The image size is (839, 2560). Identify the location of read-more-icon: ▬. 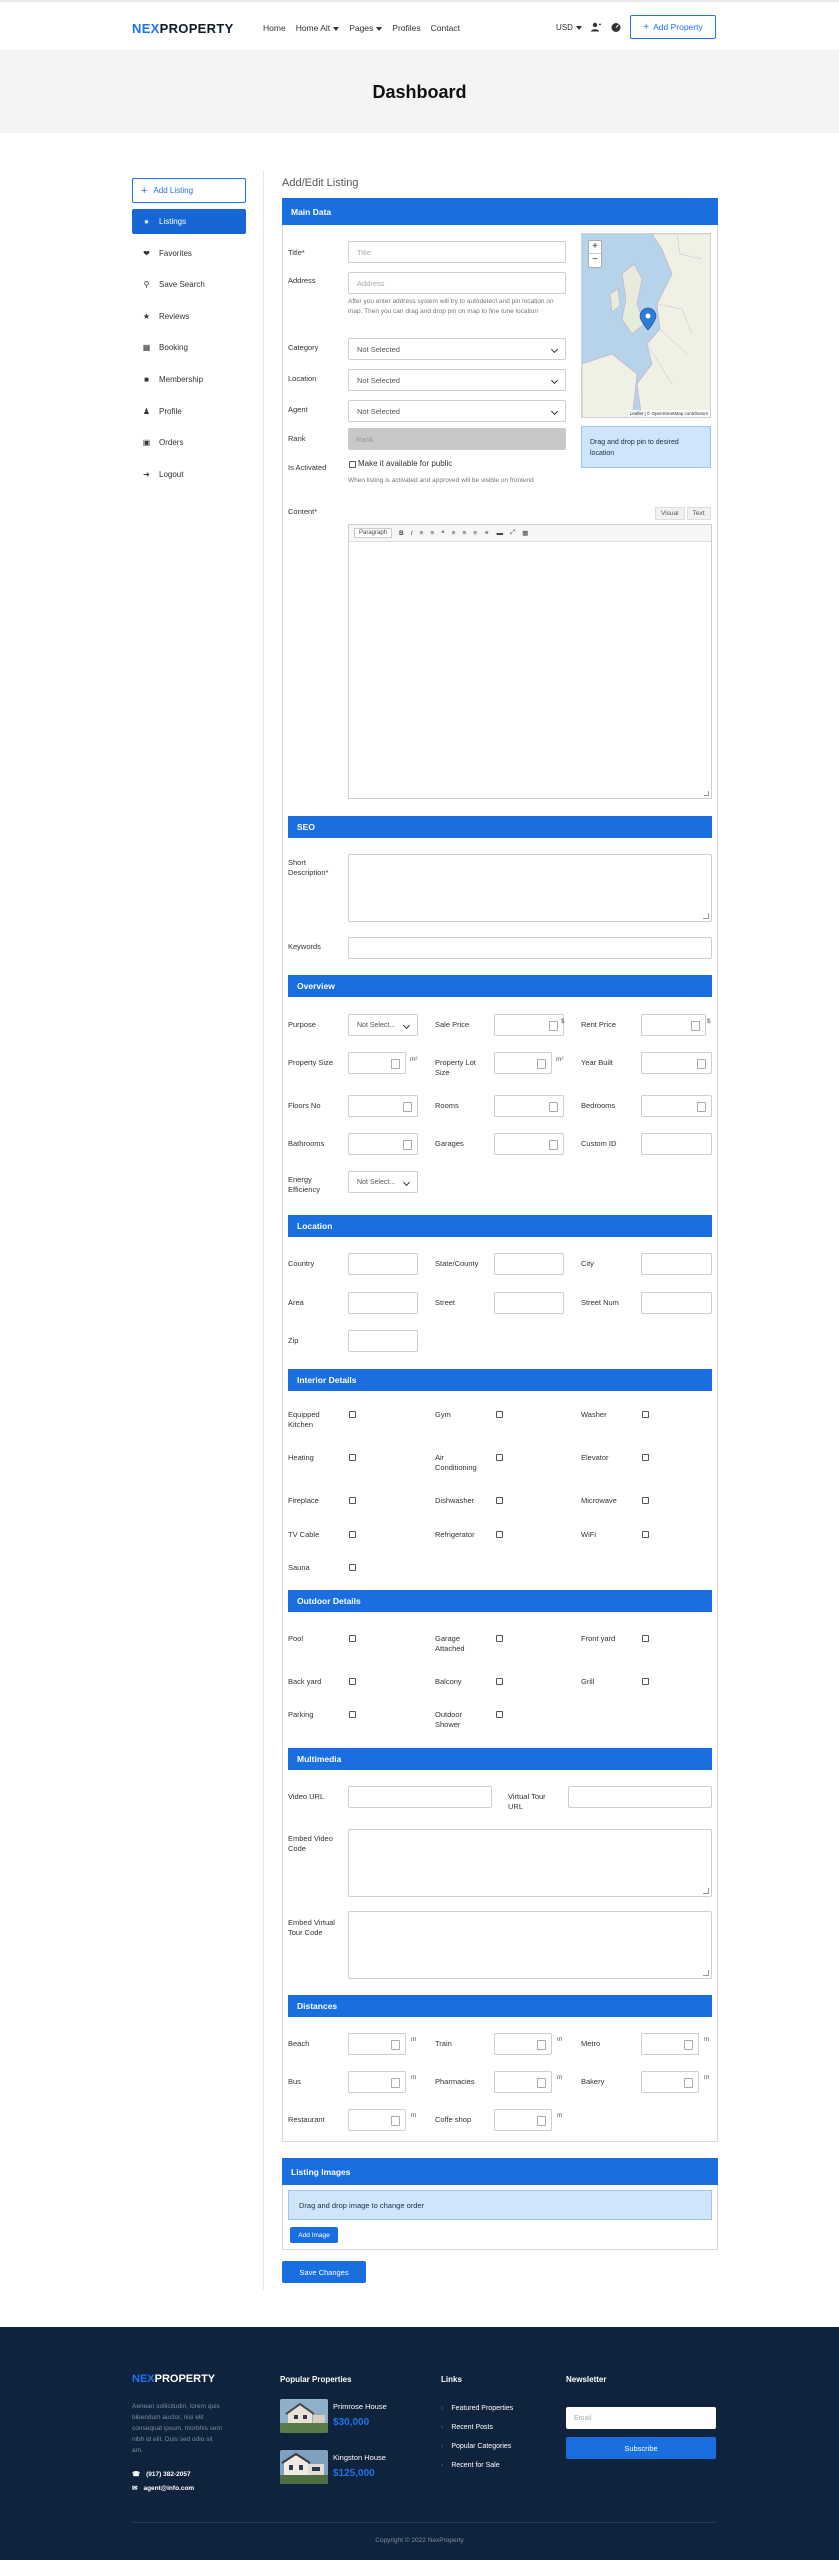
(499, 533).